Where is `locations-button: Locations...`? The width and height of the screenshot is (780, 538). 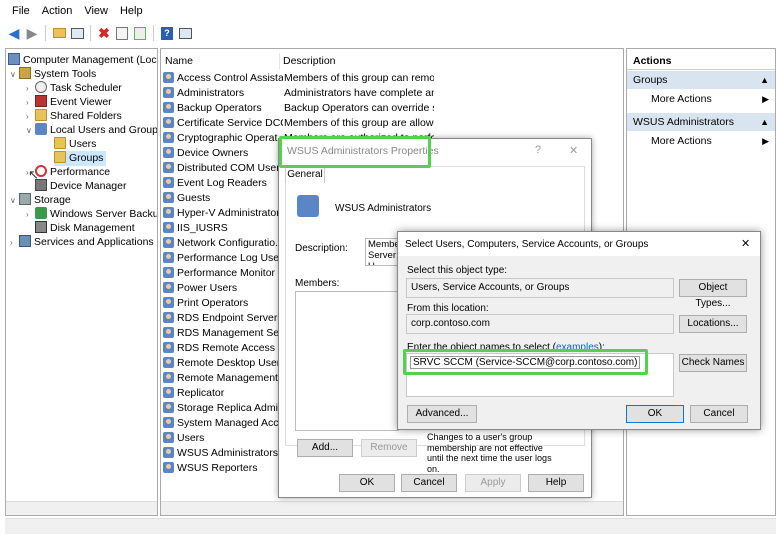 locations-button: Locations... is located at coordinates (713, 324).